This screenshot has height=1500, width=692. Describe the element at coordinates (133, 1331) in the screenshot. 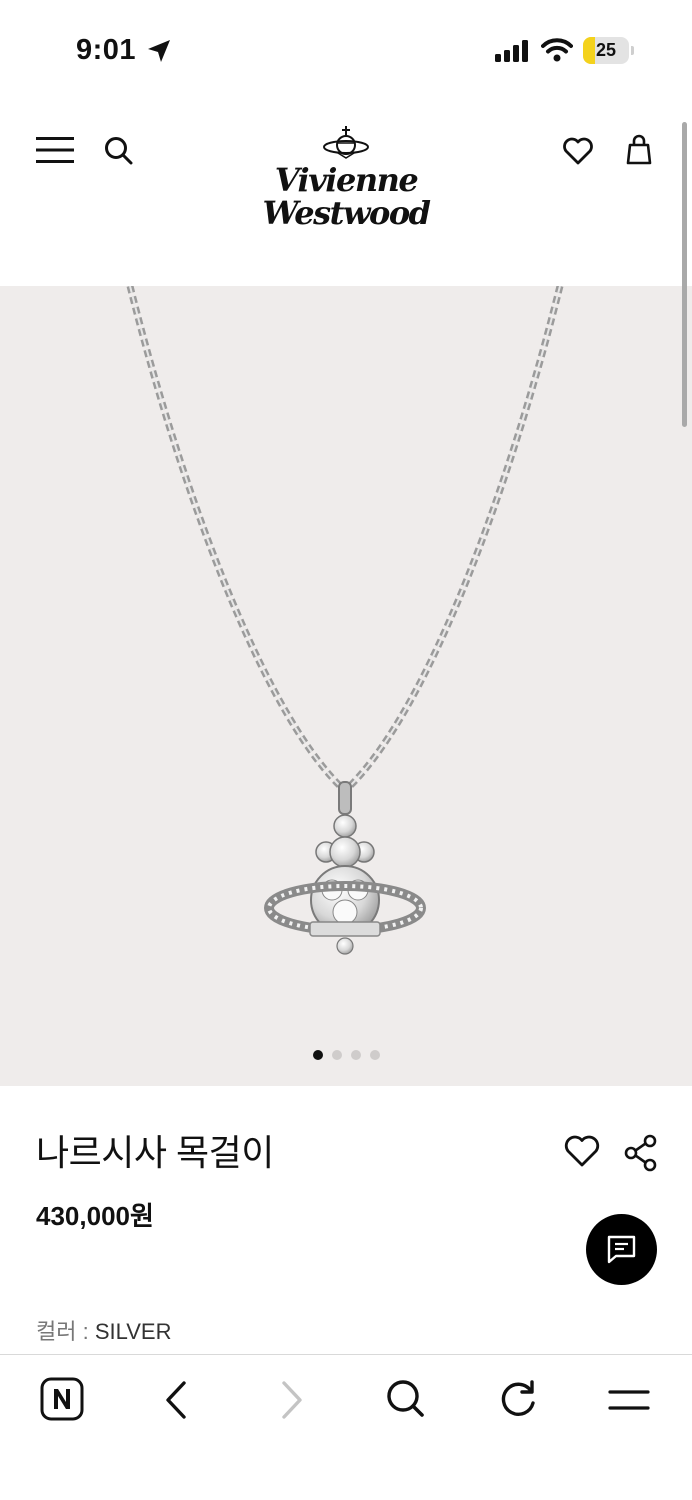

I see `color-value: SILVER` at that location.